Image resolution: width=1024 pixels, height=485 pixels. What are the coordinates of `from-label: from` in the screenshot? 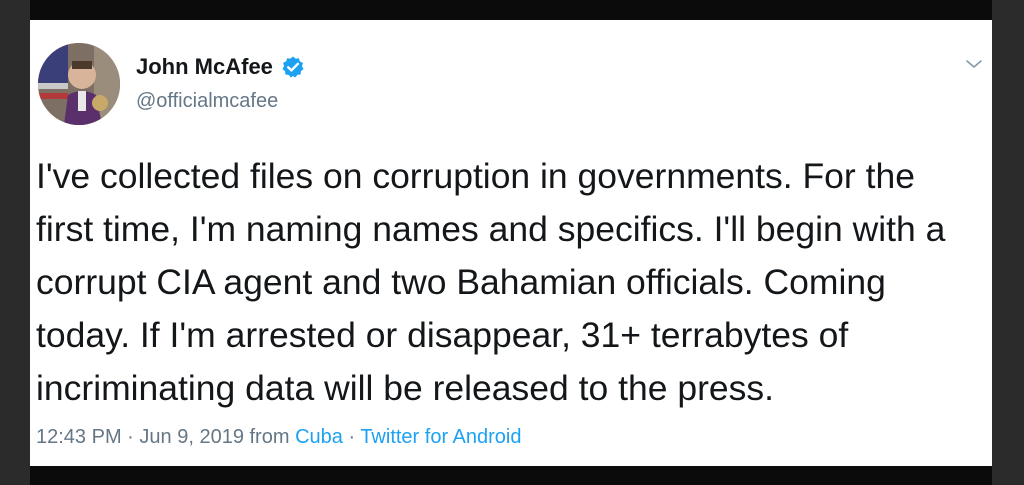 It's located at (269, 437).